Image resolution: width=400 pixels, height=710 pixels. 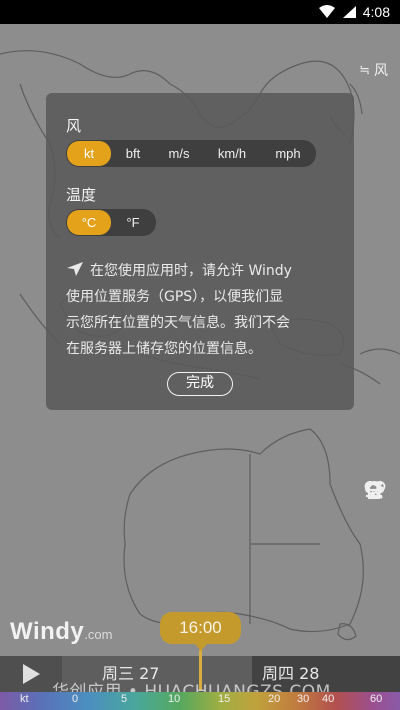 I want to click on temp-unit-f: °F, so click(x=133, y=222).